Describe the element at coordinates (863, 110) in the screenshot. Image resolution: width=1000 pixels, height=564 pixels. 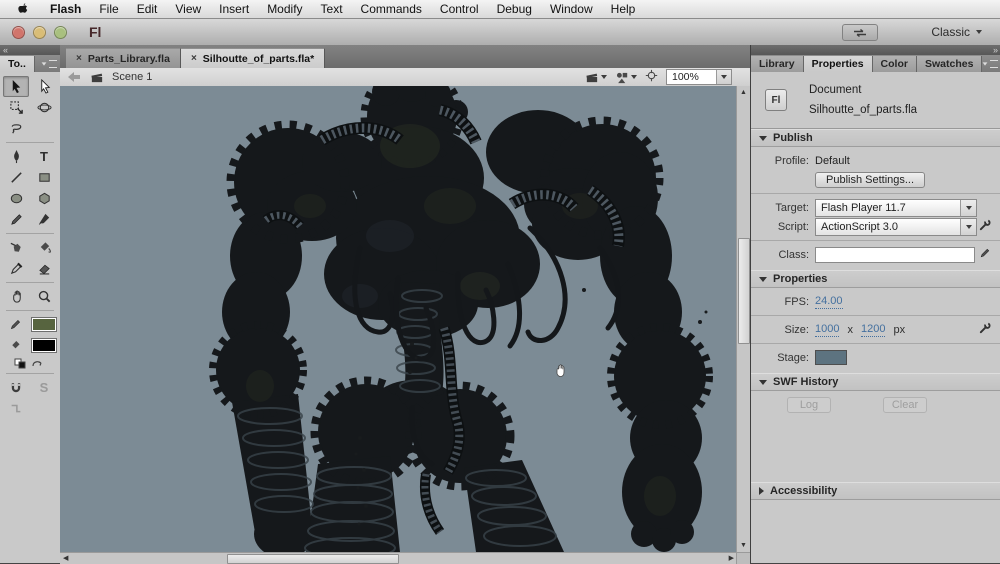
I see `document-filename: Silhoutte_of_parts.fla` at that location.